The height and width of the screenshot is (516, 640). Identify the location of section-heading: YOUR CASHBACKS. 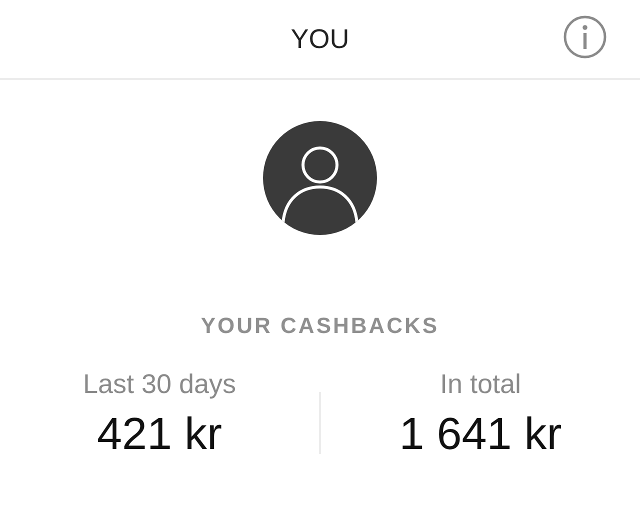
(320, 326).